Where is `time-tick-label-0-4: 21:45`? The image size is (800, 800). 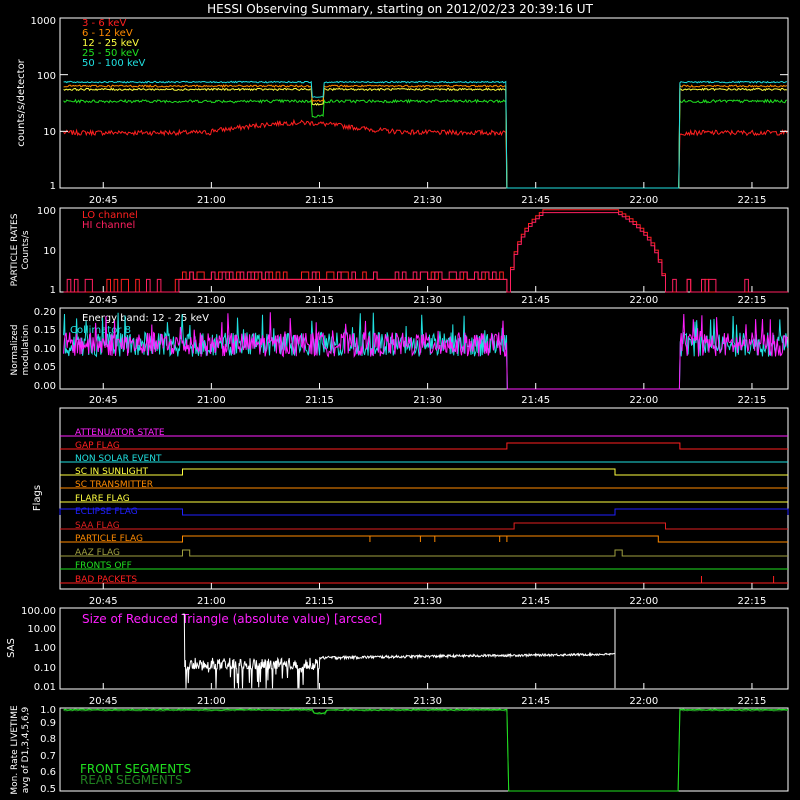 time-tick-label-0-4: 21:45 is located at coordinates (535, 200).